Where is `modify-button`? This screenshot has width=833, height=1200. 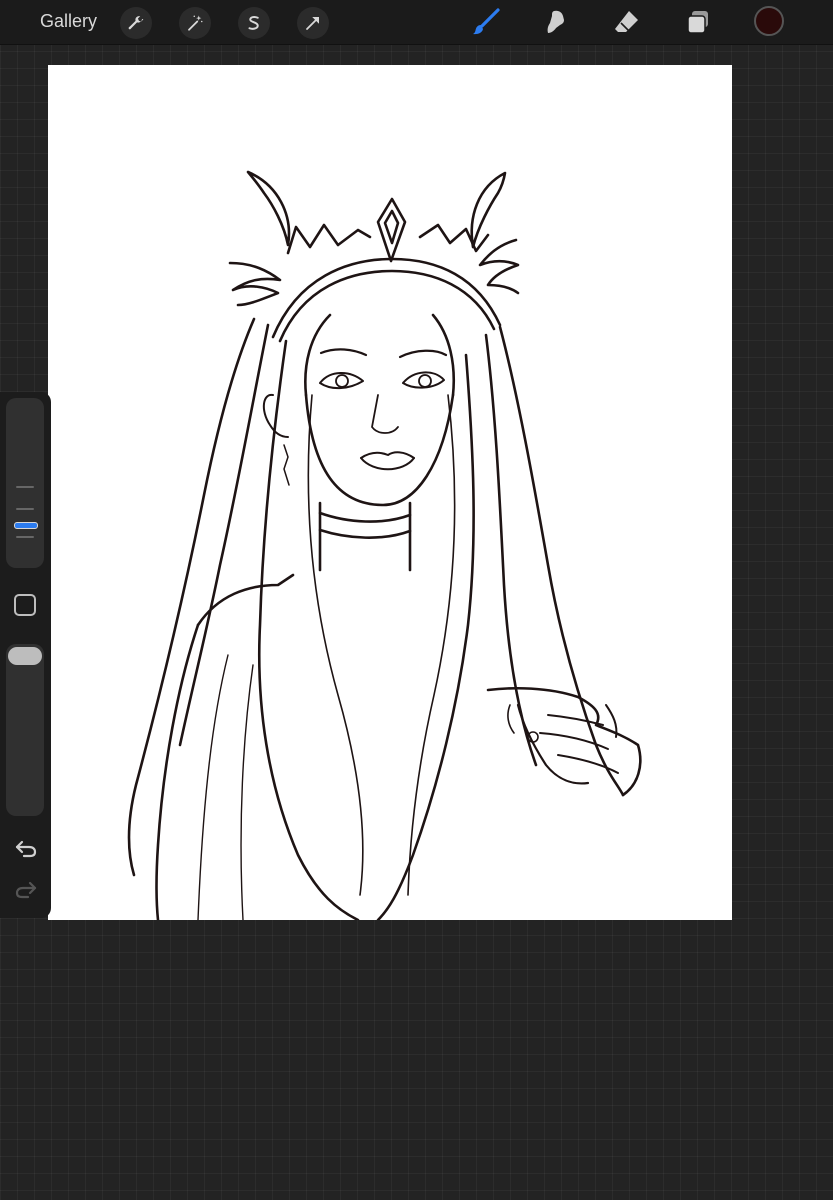
modify-button is located at coordinates (25, 605).